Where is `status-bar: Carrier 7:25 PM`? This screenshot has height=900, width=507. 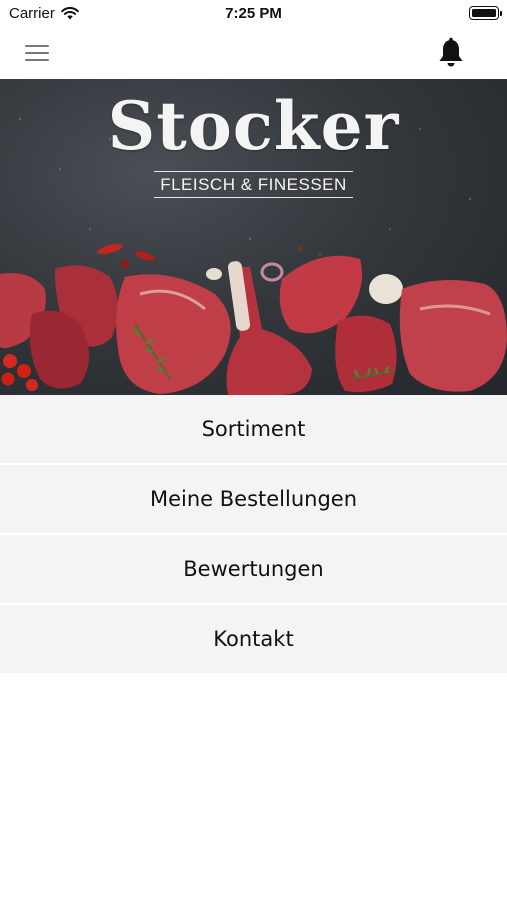
status-bar: Carrier 7:25 PM is located at coordinates (253, 14).